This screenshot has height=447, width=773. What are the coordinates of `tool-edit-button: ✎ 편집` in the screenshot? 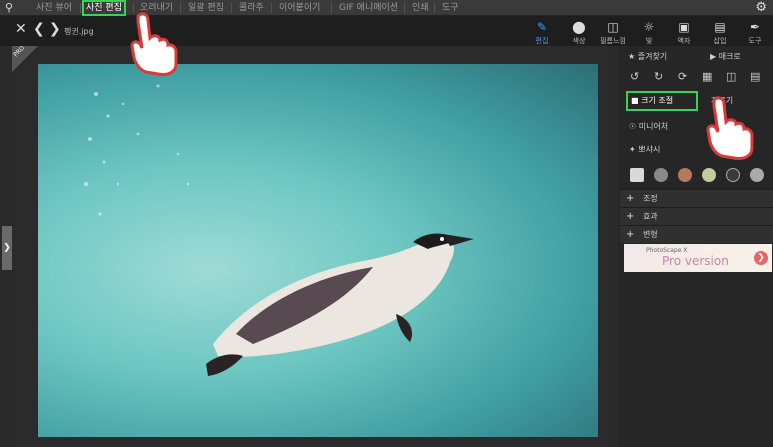 It's located at (542, 33).